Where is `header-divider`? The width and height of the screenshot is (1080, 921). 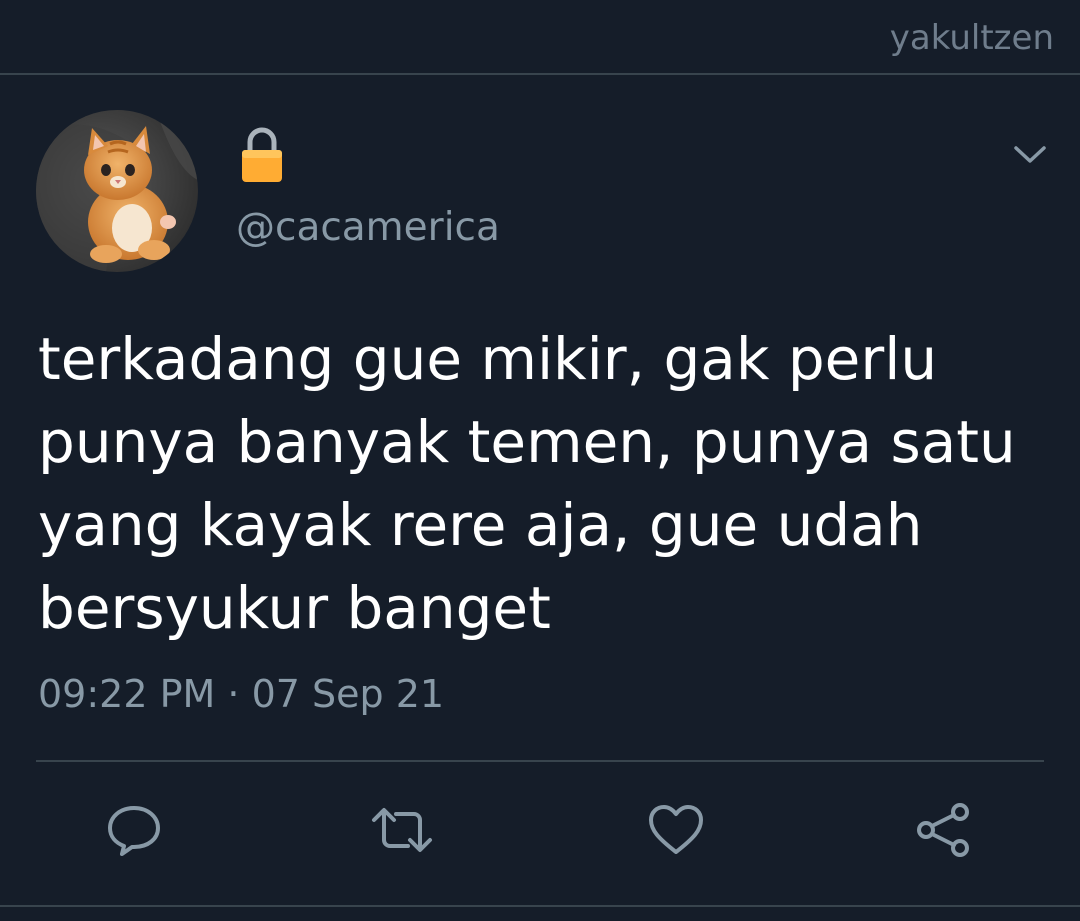
header-divider is located at coordinates (540, 74).